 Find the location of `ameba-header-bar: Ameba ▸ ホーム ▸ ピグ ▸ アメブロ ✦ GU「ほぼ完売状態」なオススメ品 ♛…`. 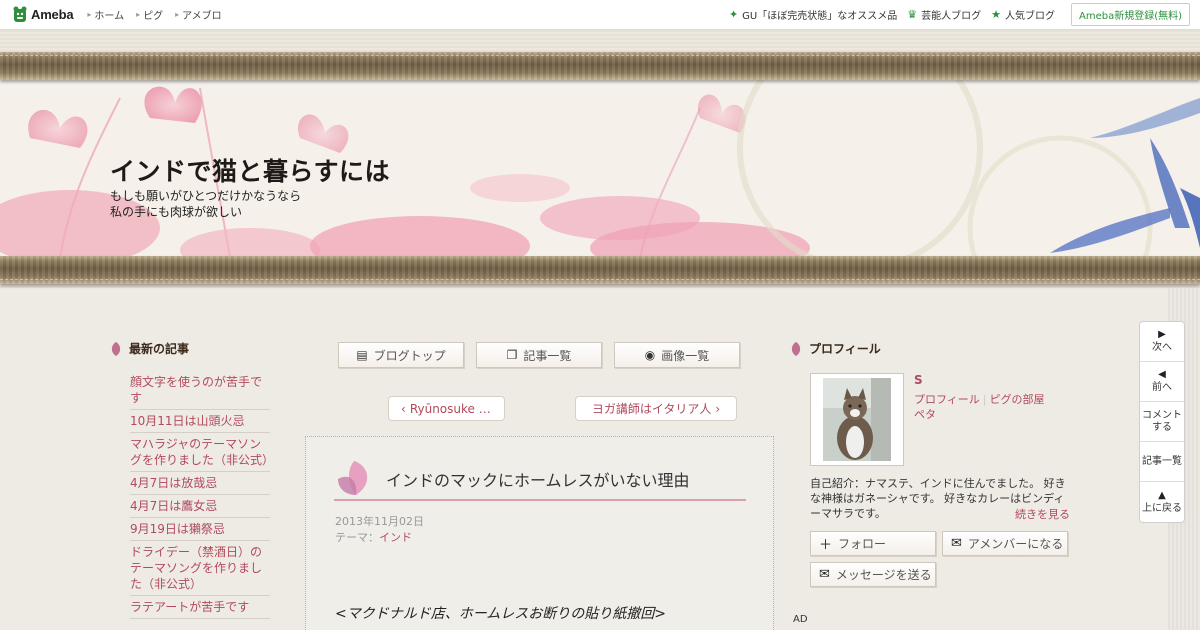

ameba-header-bar: Ameba ▸ ホーム ▸ ピグ ▸ アメブロ ✦ GU「ほぼ完売状態」なオススメ品 ♛… is located at coordinates (600, 15).